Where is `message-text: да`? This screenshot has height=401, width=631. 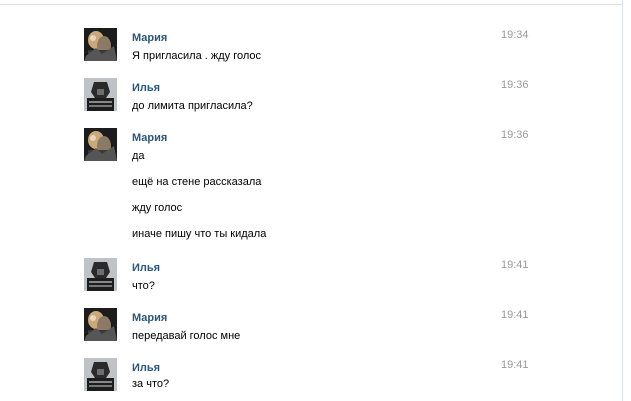 message-text: да is located at coordinates (138, 156).